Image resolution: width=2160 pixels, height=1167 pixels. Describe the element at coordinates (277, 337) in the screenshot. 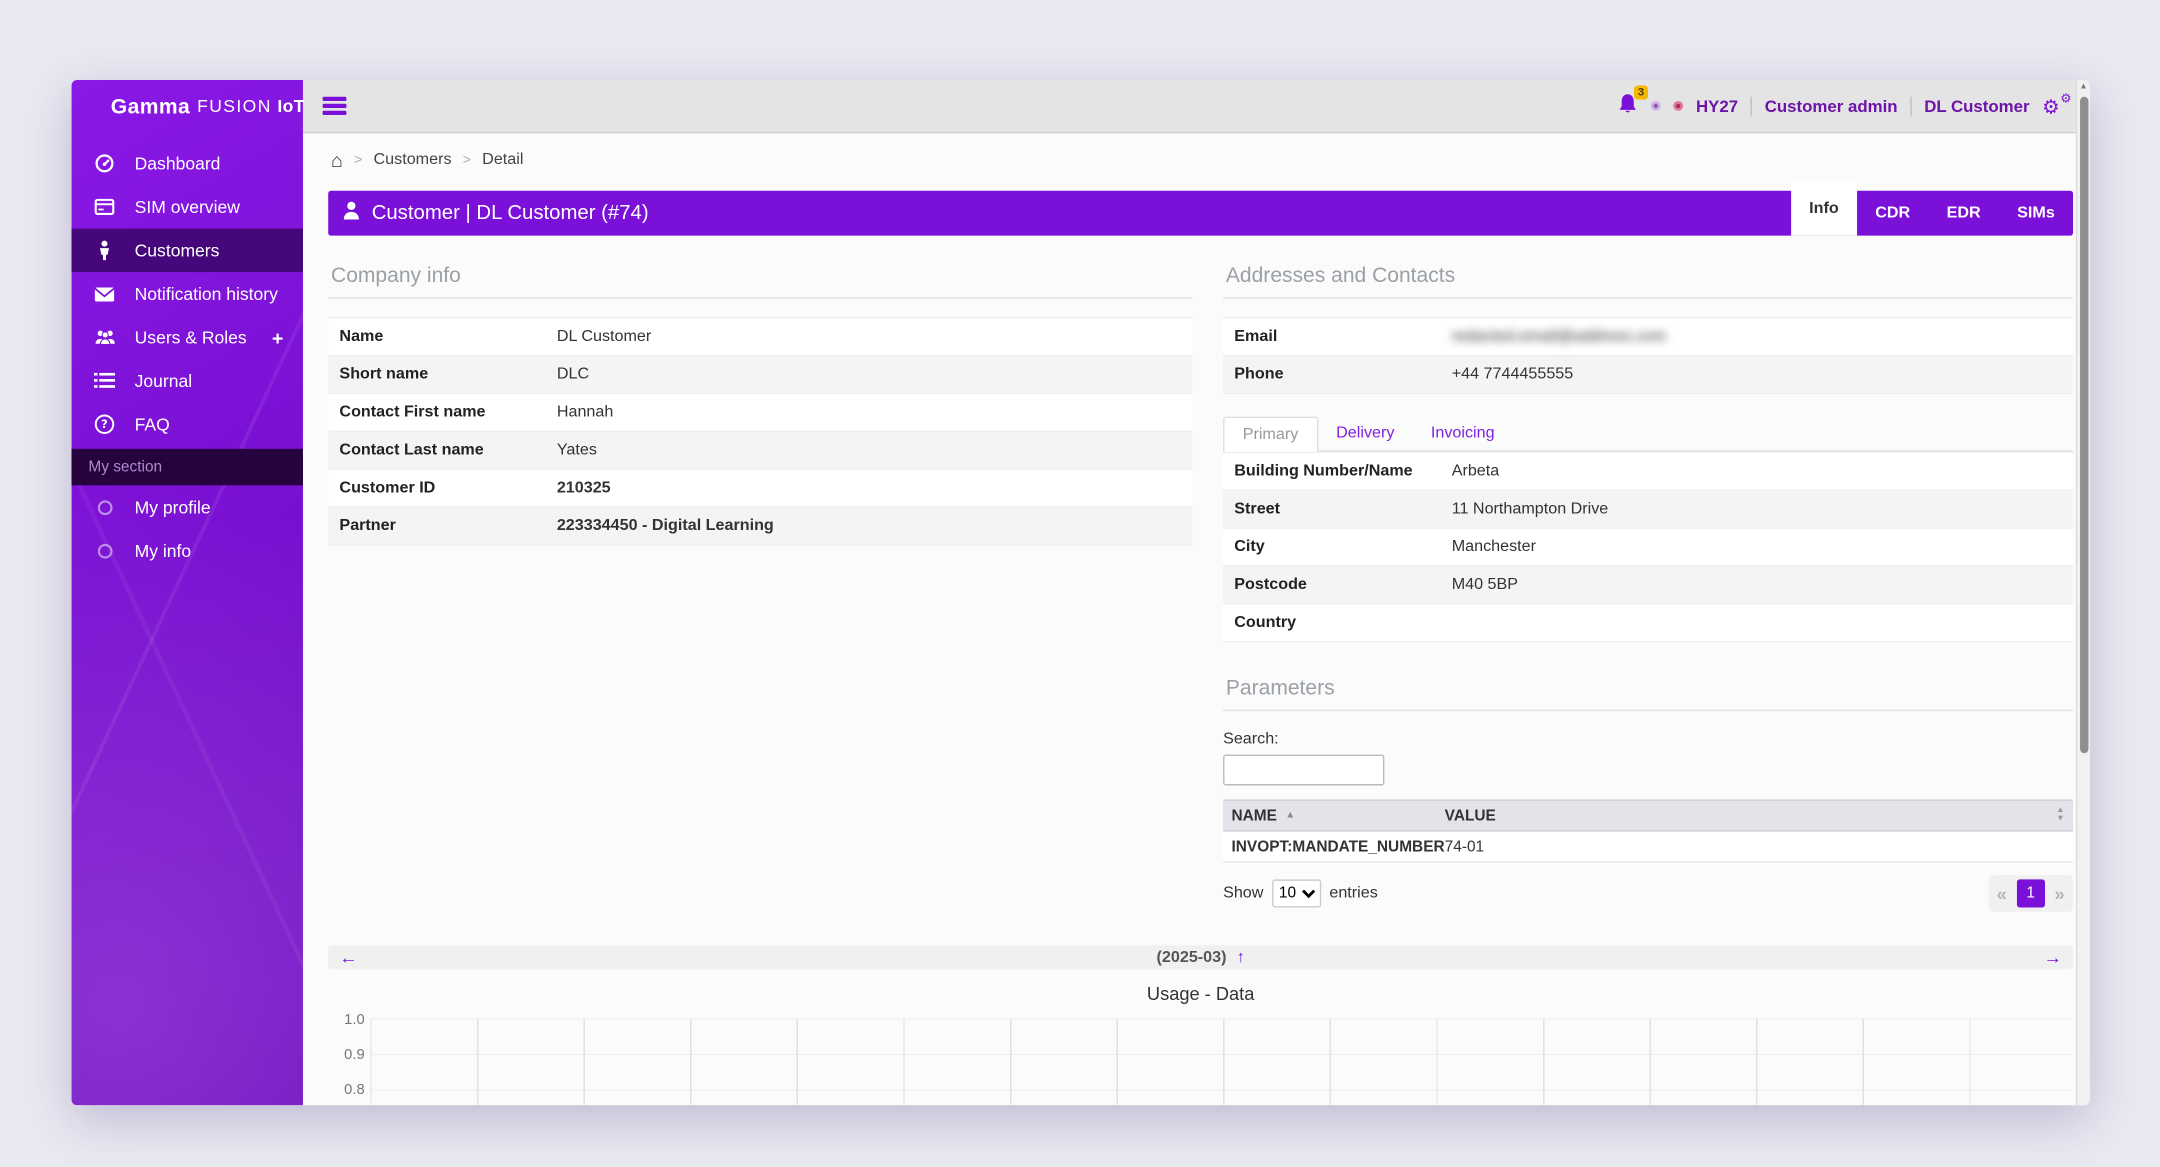

I see `expand-plus-icon: +` at that location.